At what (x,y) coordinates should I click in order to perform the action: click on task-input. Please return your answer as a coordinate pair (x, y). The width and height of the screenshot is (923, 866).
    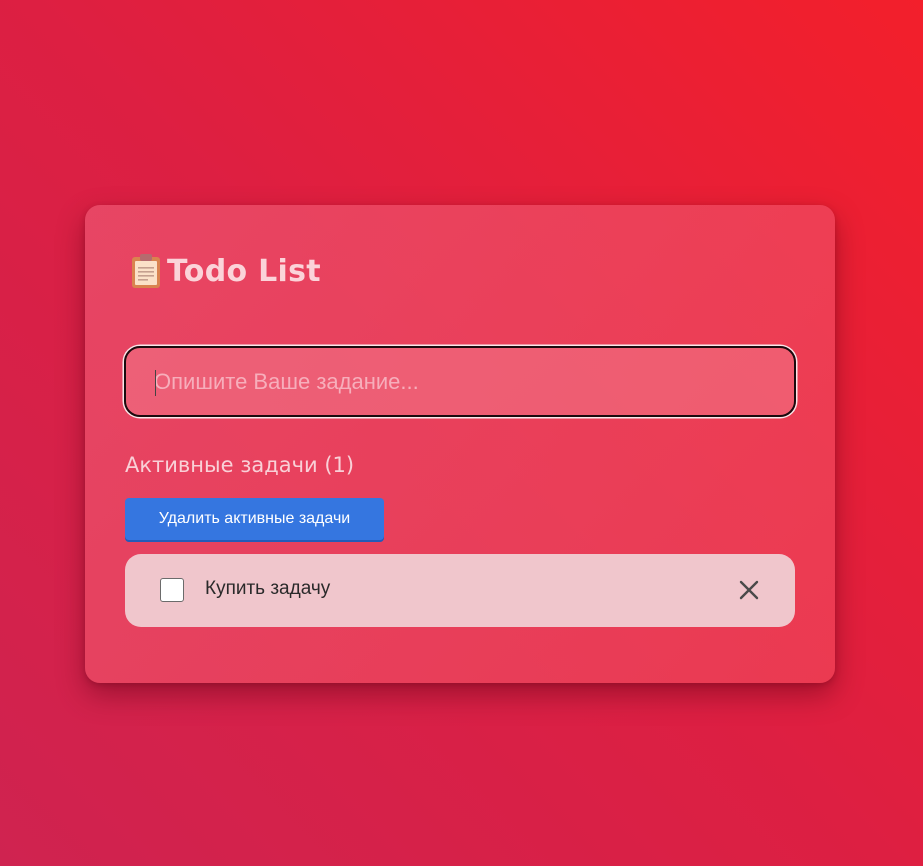
    Looking at the image, I should click on (460, 381).